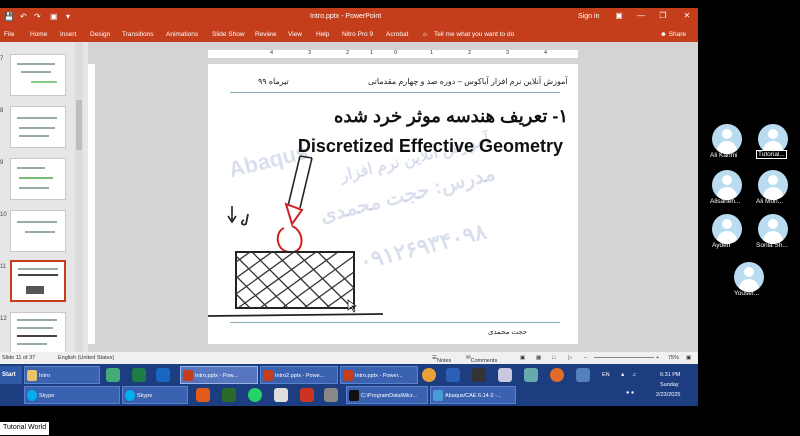 This screenshot has width=800, height=436. Describe the element at coordinates (32, 395) in the screenshot. I see `skype-icon` at that location.